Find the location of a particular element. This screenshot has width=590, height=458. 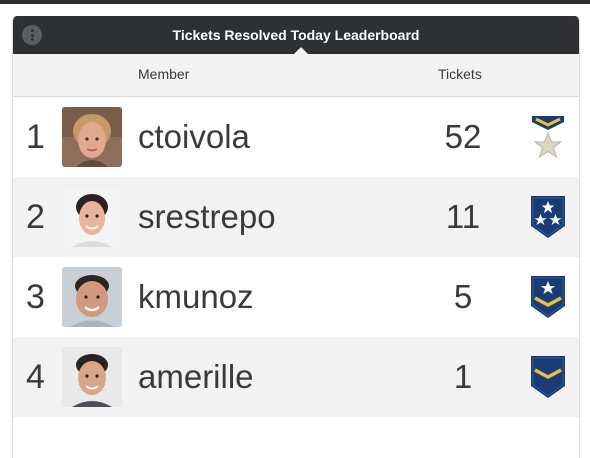

member-name: srestrepo is located at coordinates (207, 217).